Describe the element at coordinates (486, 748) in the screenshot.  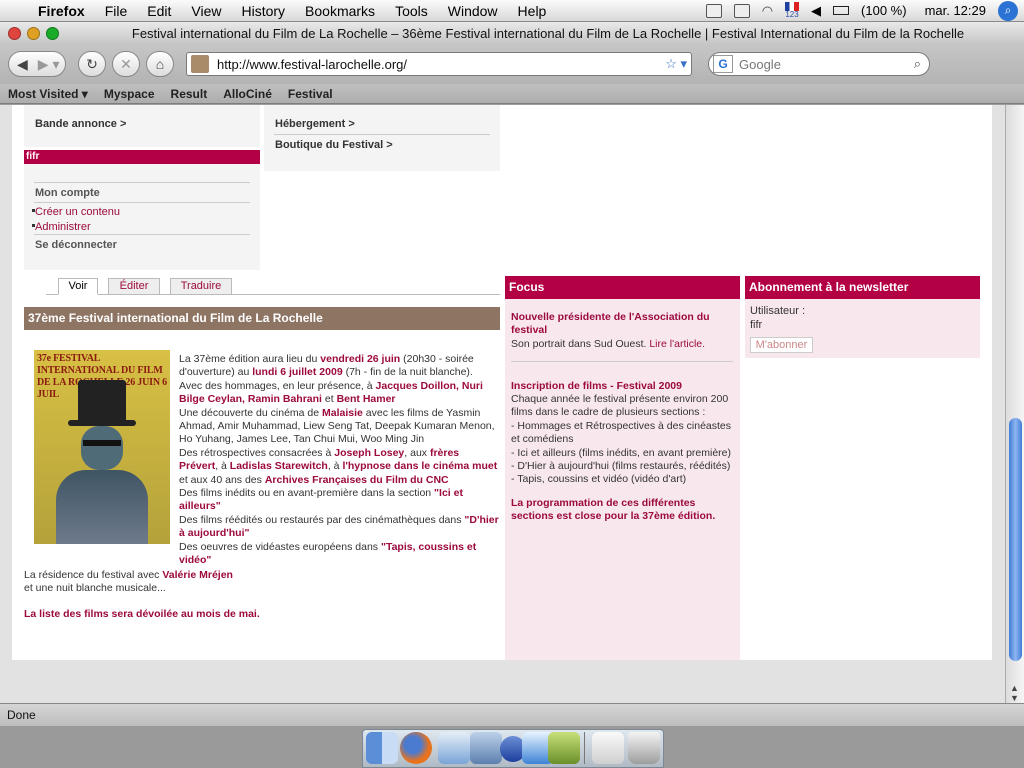
I see `preview-icon` at that location.